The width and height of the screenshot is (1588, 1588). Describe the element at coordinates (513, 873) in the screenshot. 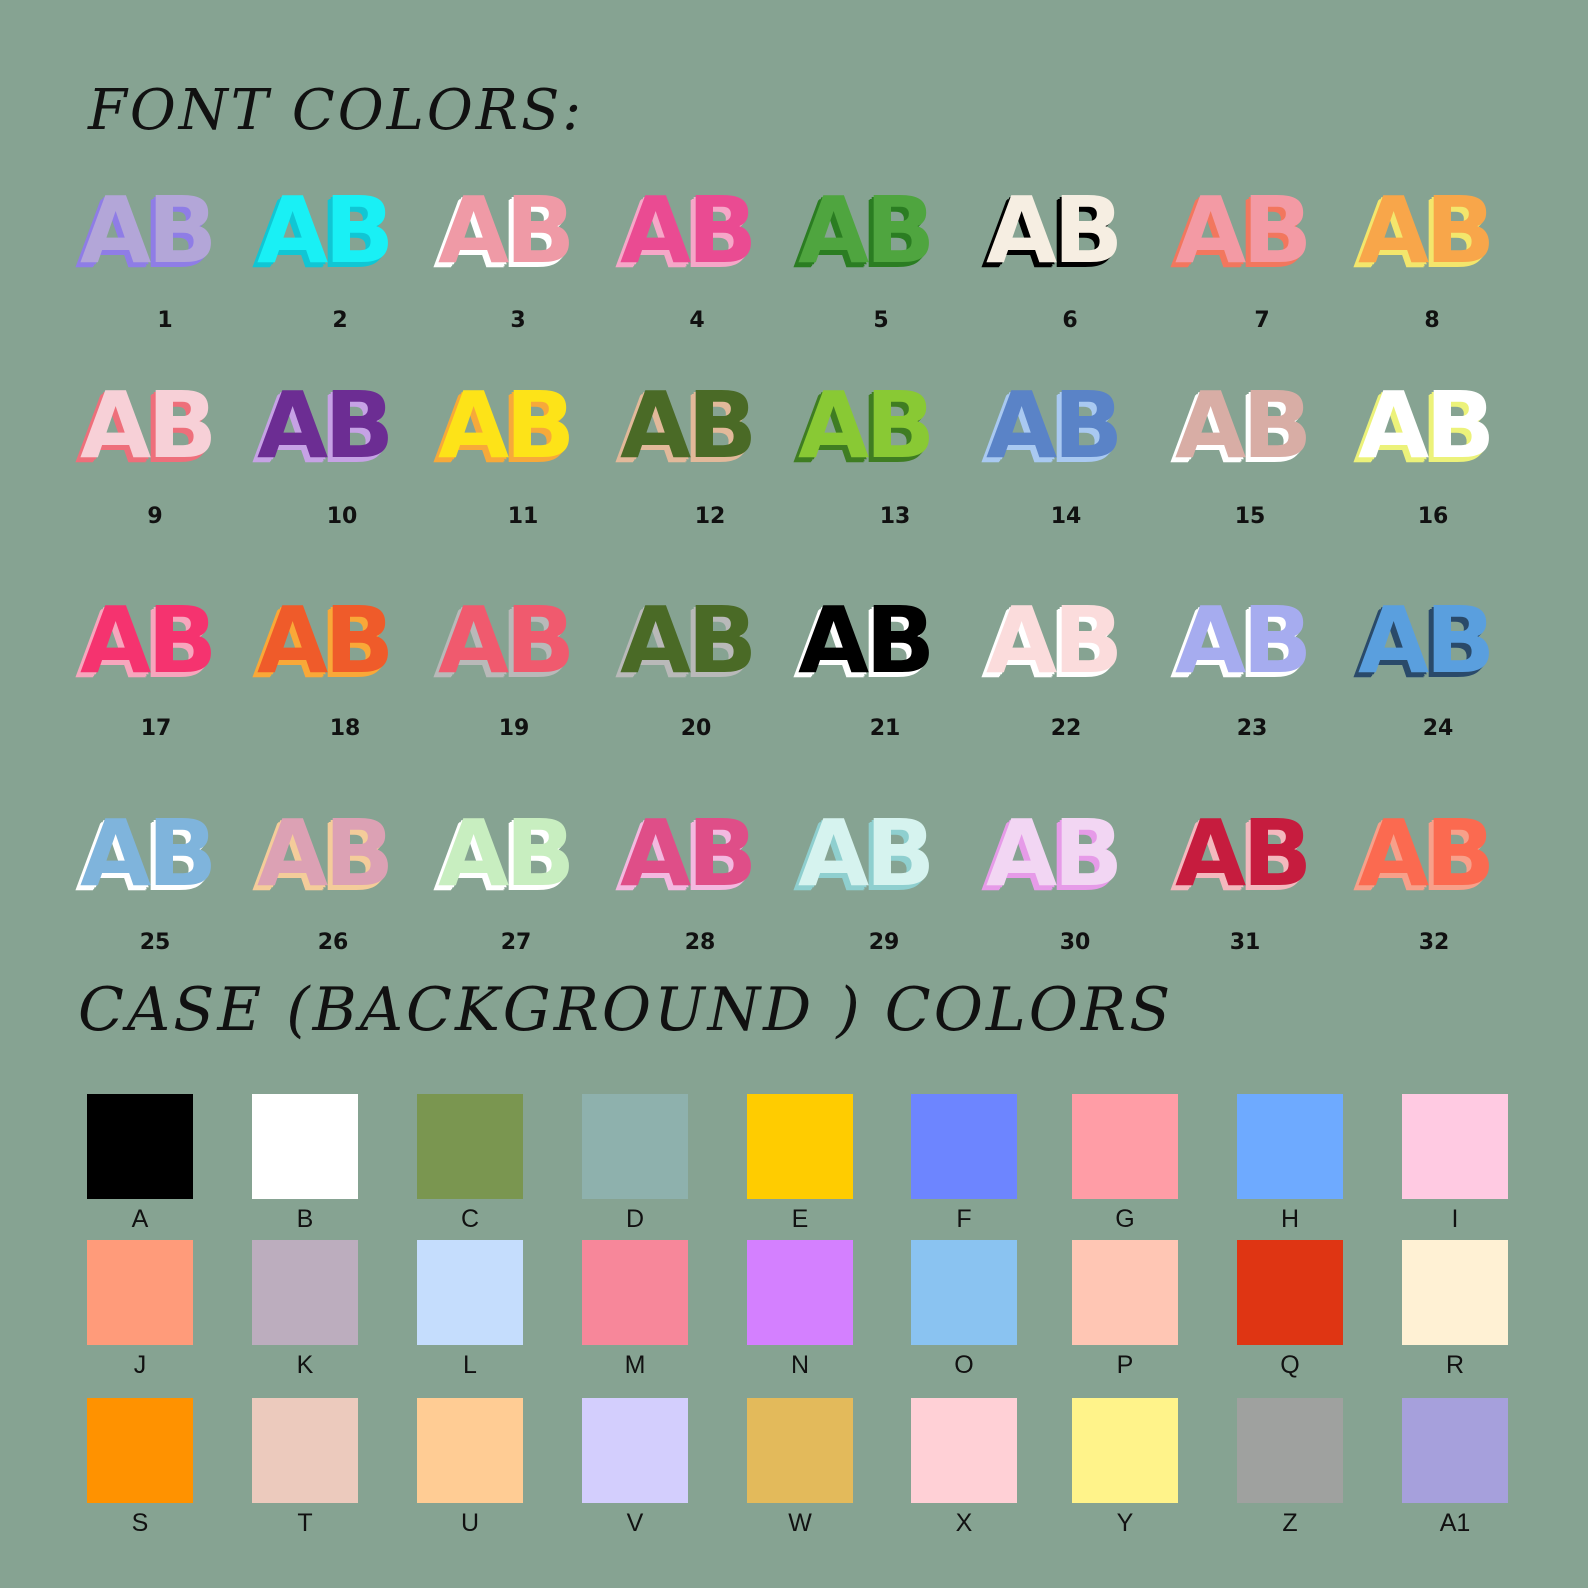

I see `font-color-option-27: AB` at that location.